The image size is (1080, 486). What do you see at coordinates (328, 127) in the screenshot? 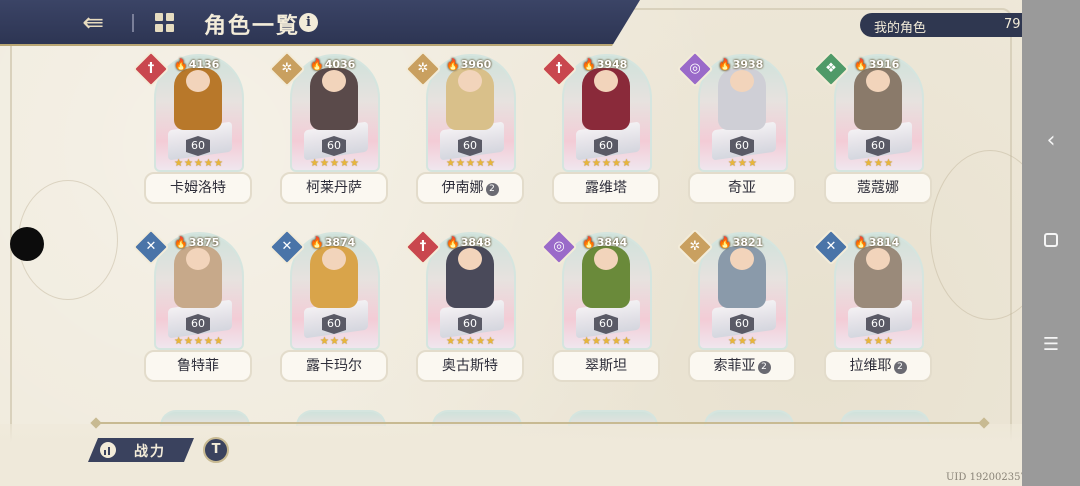
I see `character-card: 🔥4036 60 ★★★★★ 柯莱丹萨 ✲` at bounding box center [328, 127].